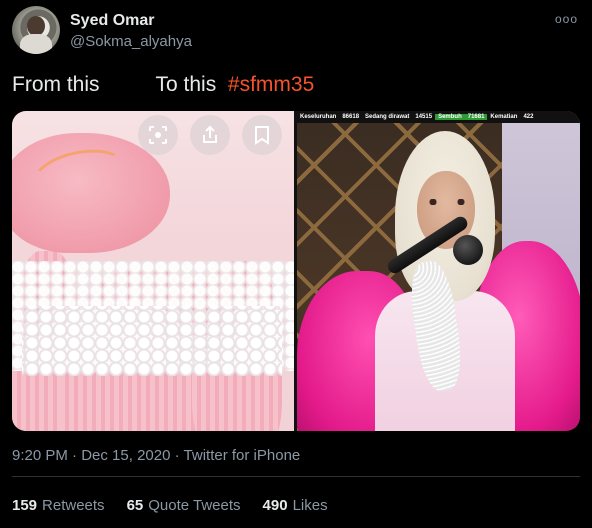 This screenshot has height=528, width=592. What do you see at coordinates (310, 505) in the screenshot?
I see `likes-label: Likes` at bounding box center [310, 505].